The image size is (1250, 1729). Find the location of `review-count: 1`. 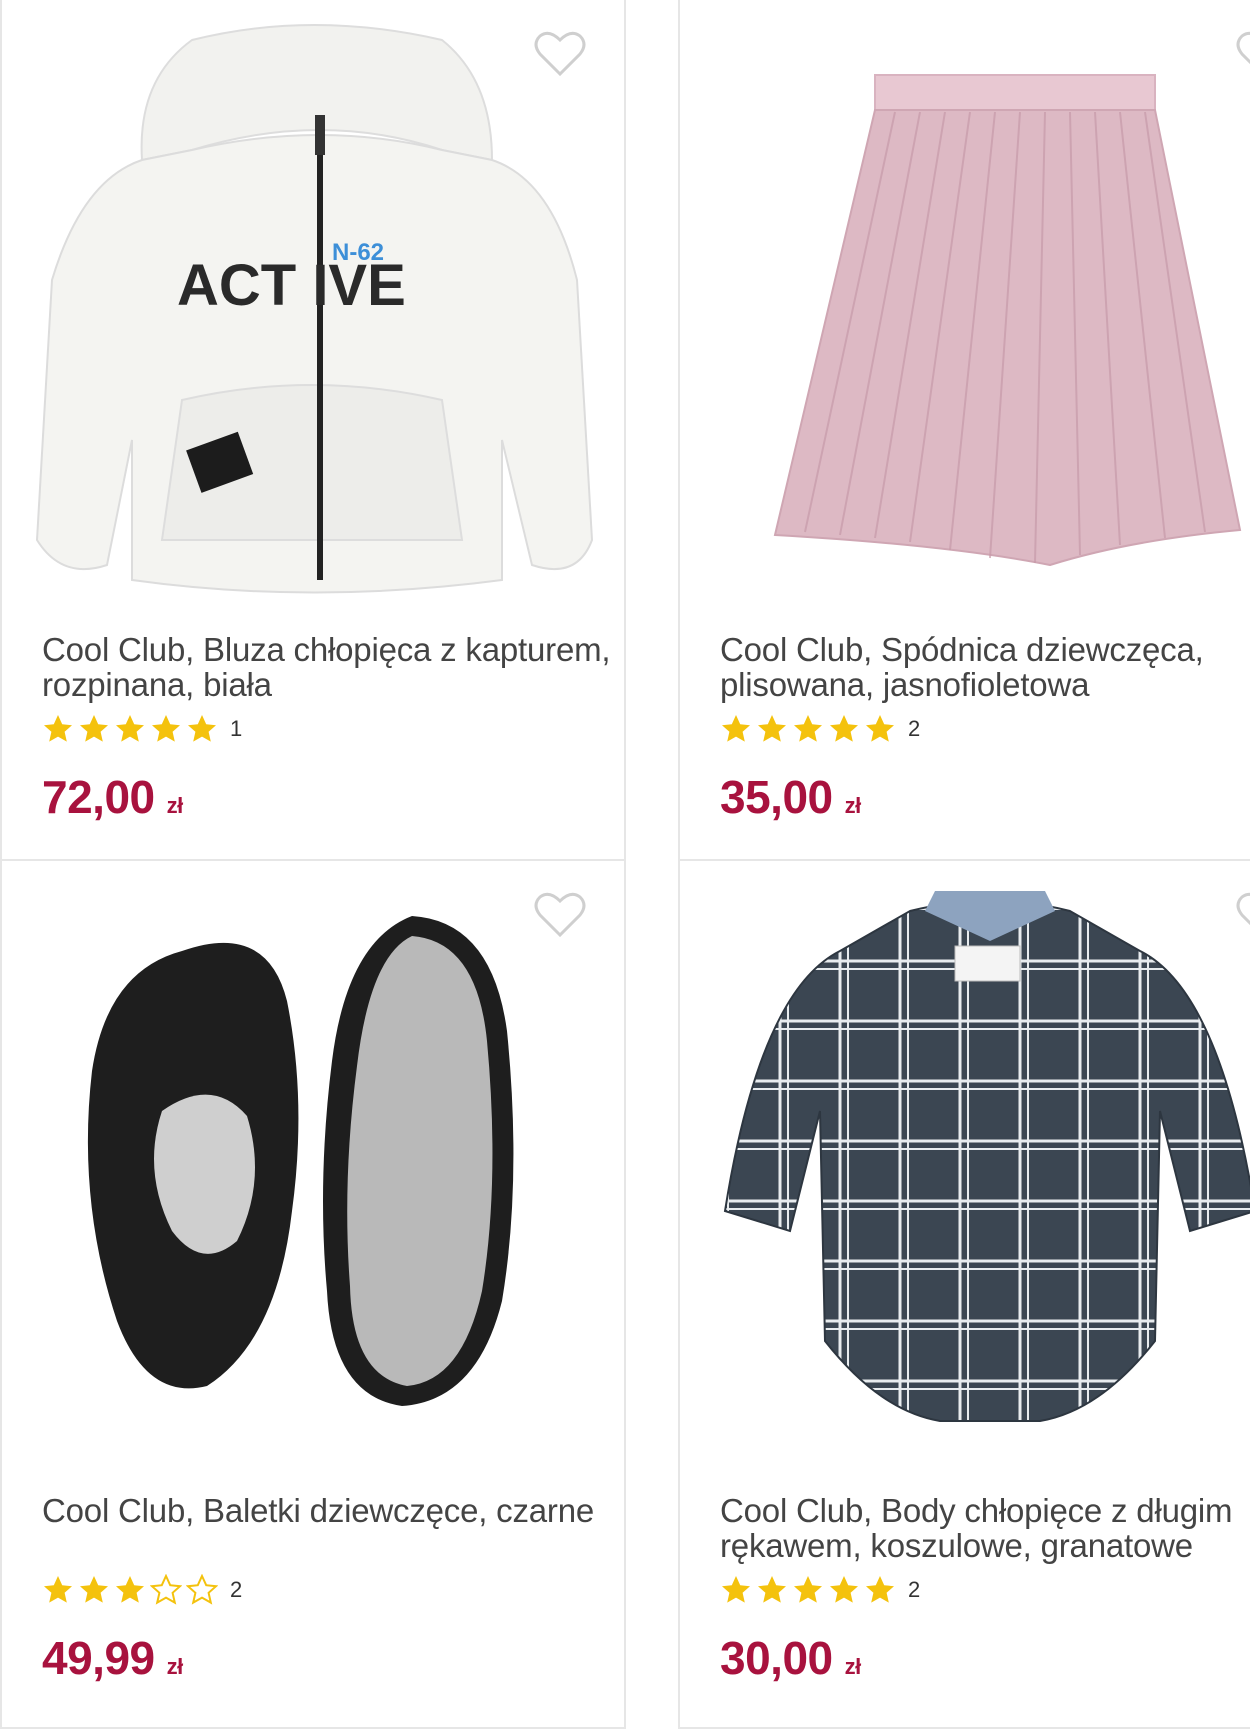

review-count: 1 is located at coordinates (236, 728).